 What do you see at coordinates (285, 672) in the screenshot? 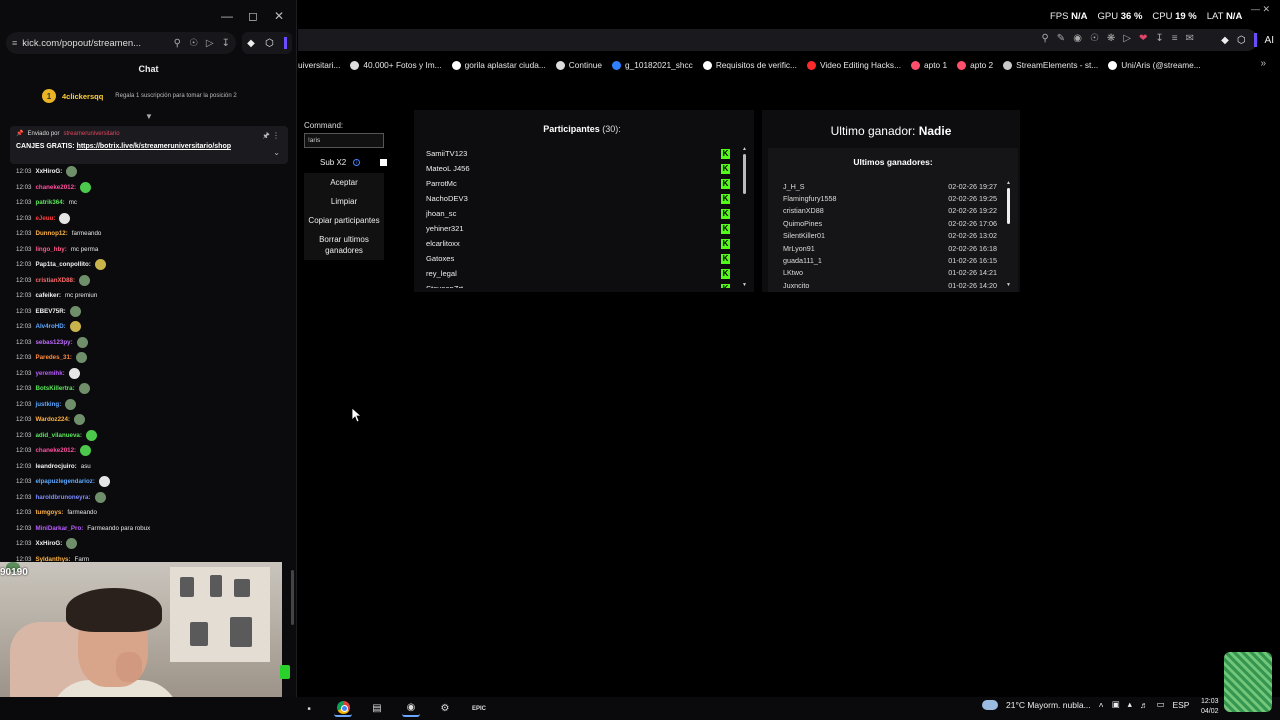
I see `green-send-button` at bounding box center [285, 672].